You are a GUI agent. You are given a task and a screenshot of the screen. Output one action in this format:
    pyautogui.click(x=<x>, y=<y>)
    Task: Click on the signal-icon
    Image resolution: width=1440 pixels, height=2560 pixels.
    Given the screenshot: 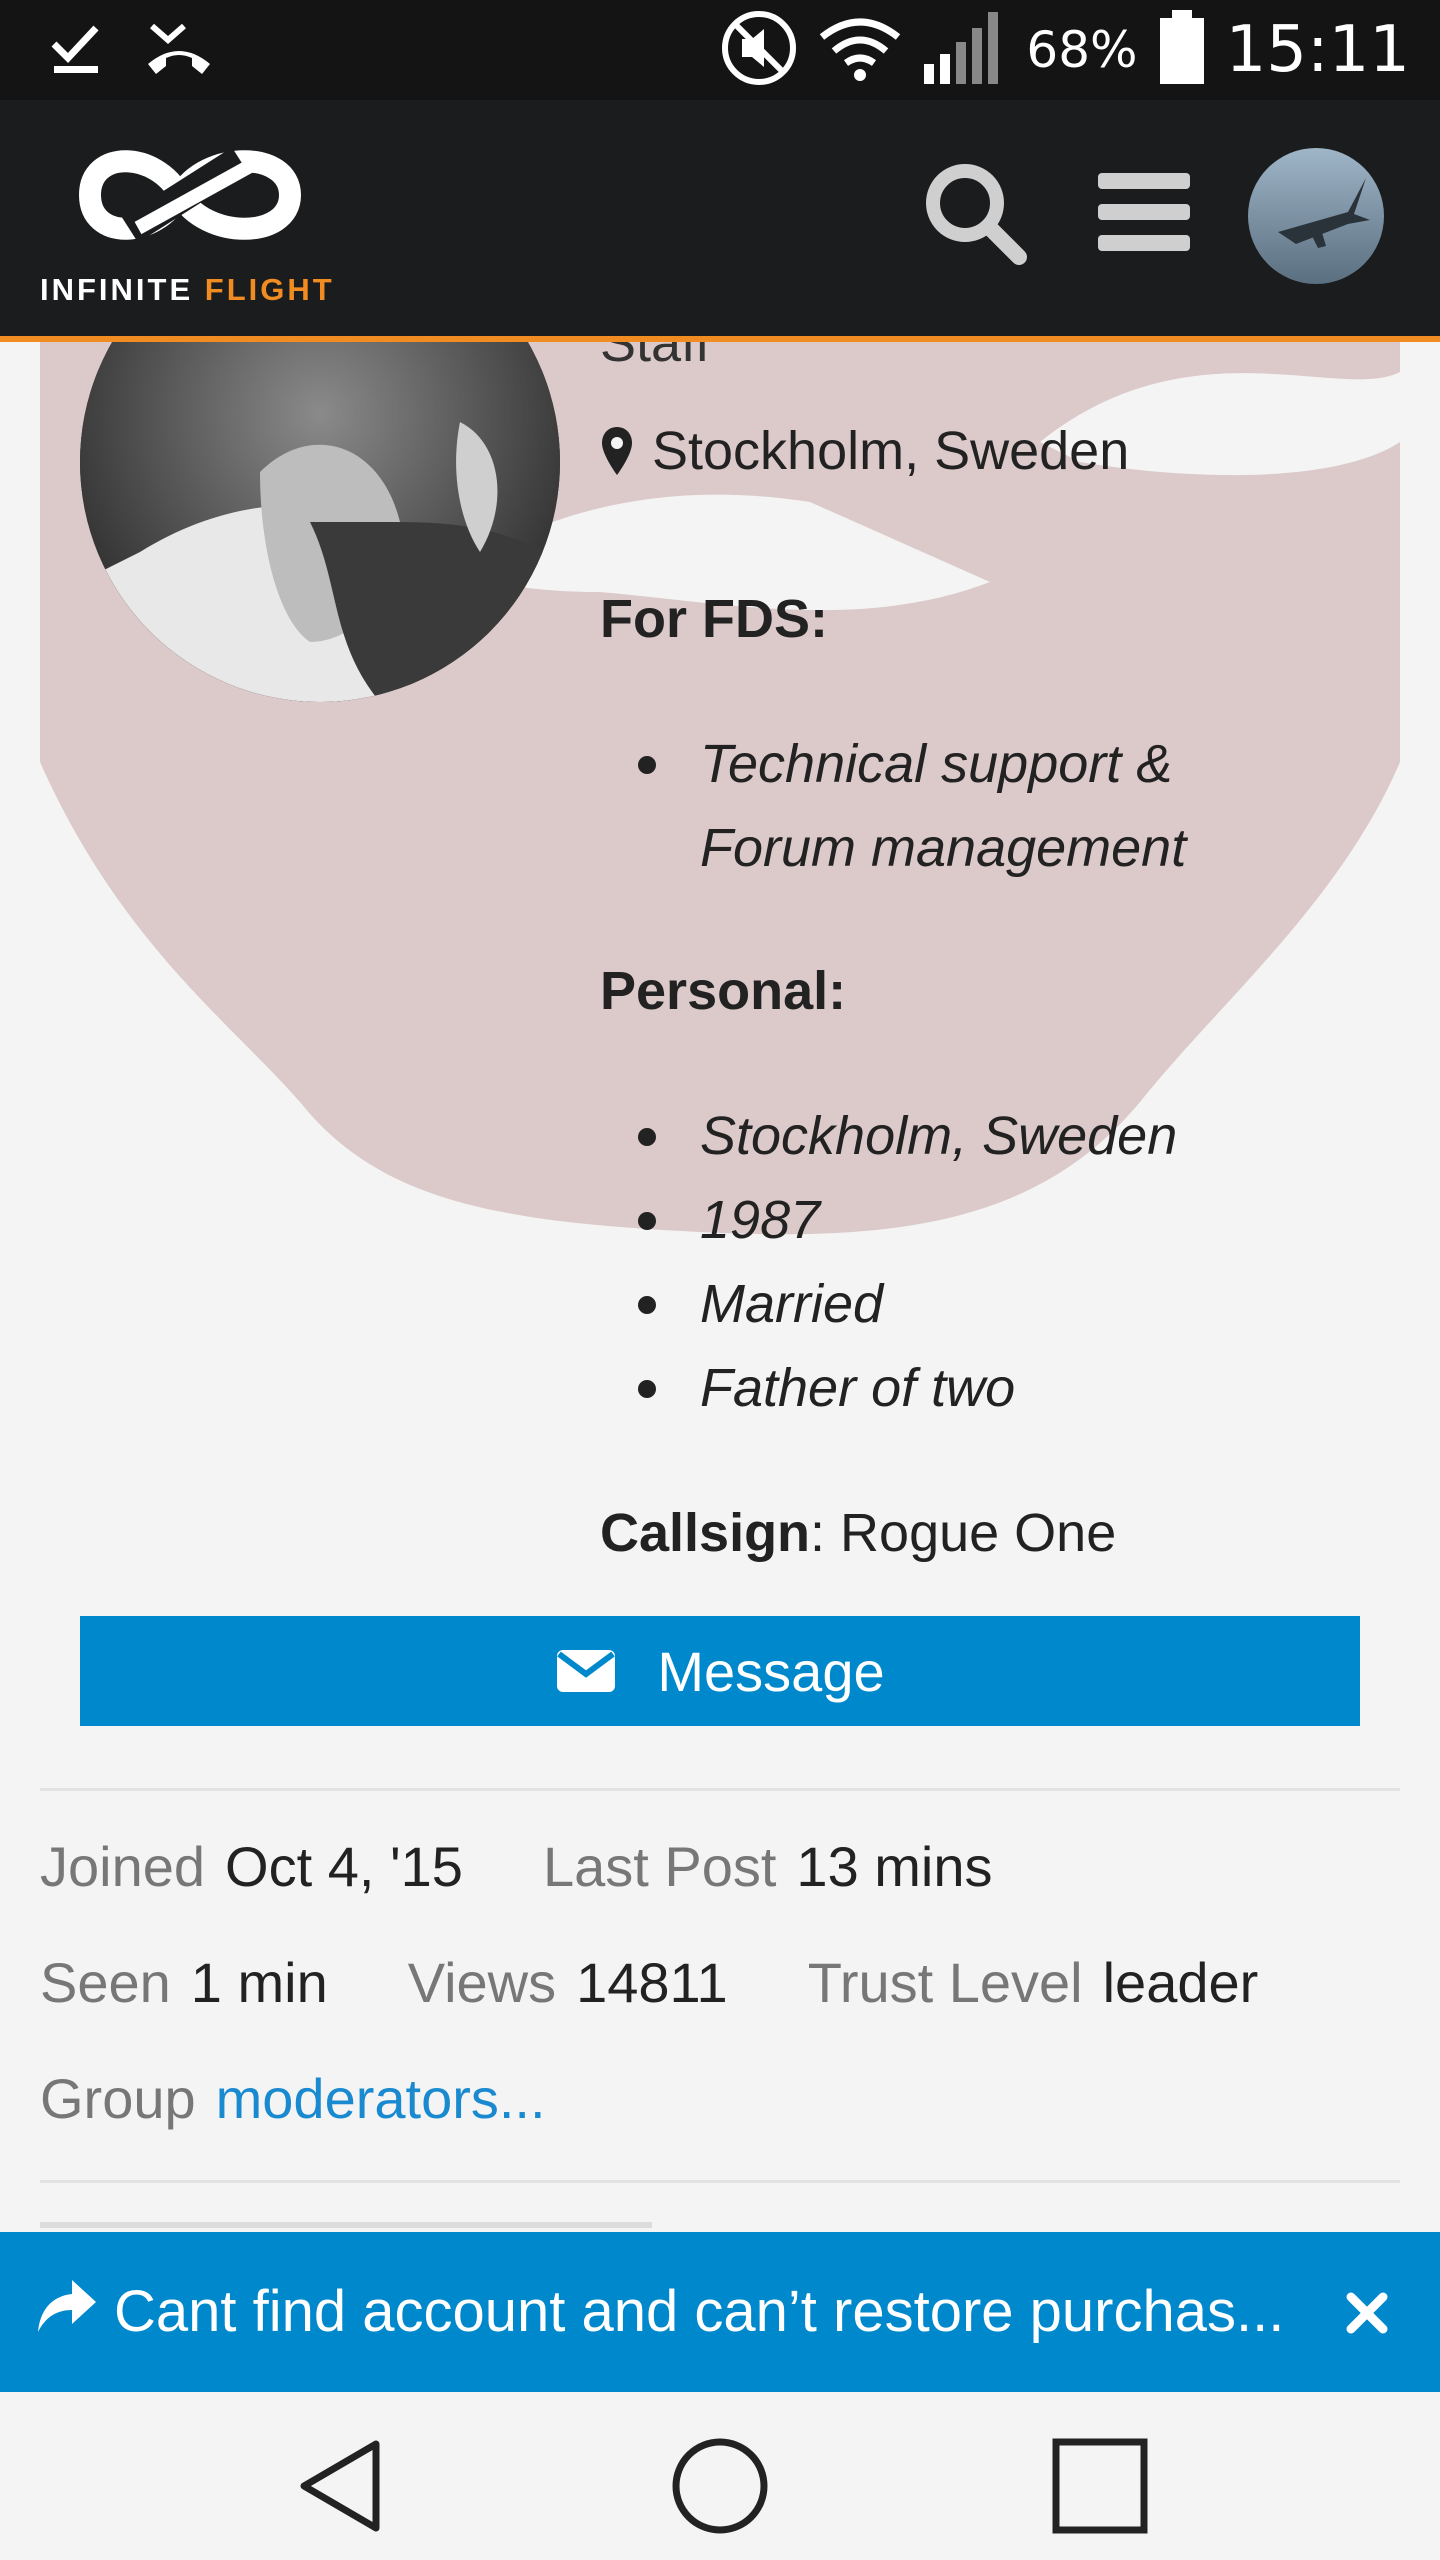 What is the action you would take?
    pyautogui.click(x=964, y=50)
    